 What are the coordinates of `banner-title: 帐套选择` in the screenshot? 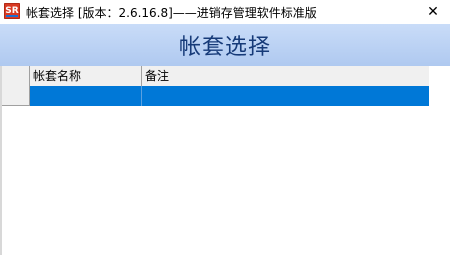 It's located at (224, 47).